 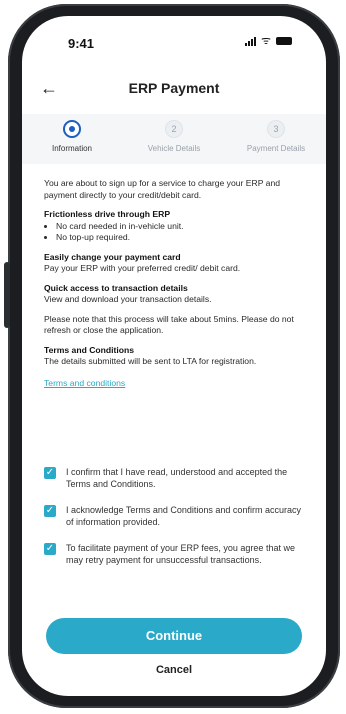 I want to click on page-title: ERP Payment, so click(x=174, y=88).